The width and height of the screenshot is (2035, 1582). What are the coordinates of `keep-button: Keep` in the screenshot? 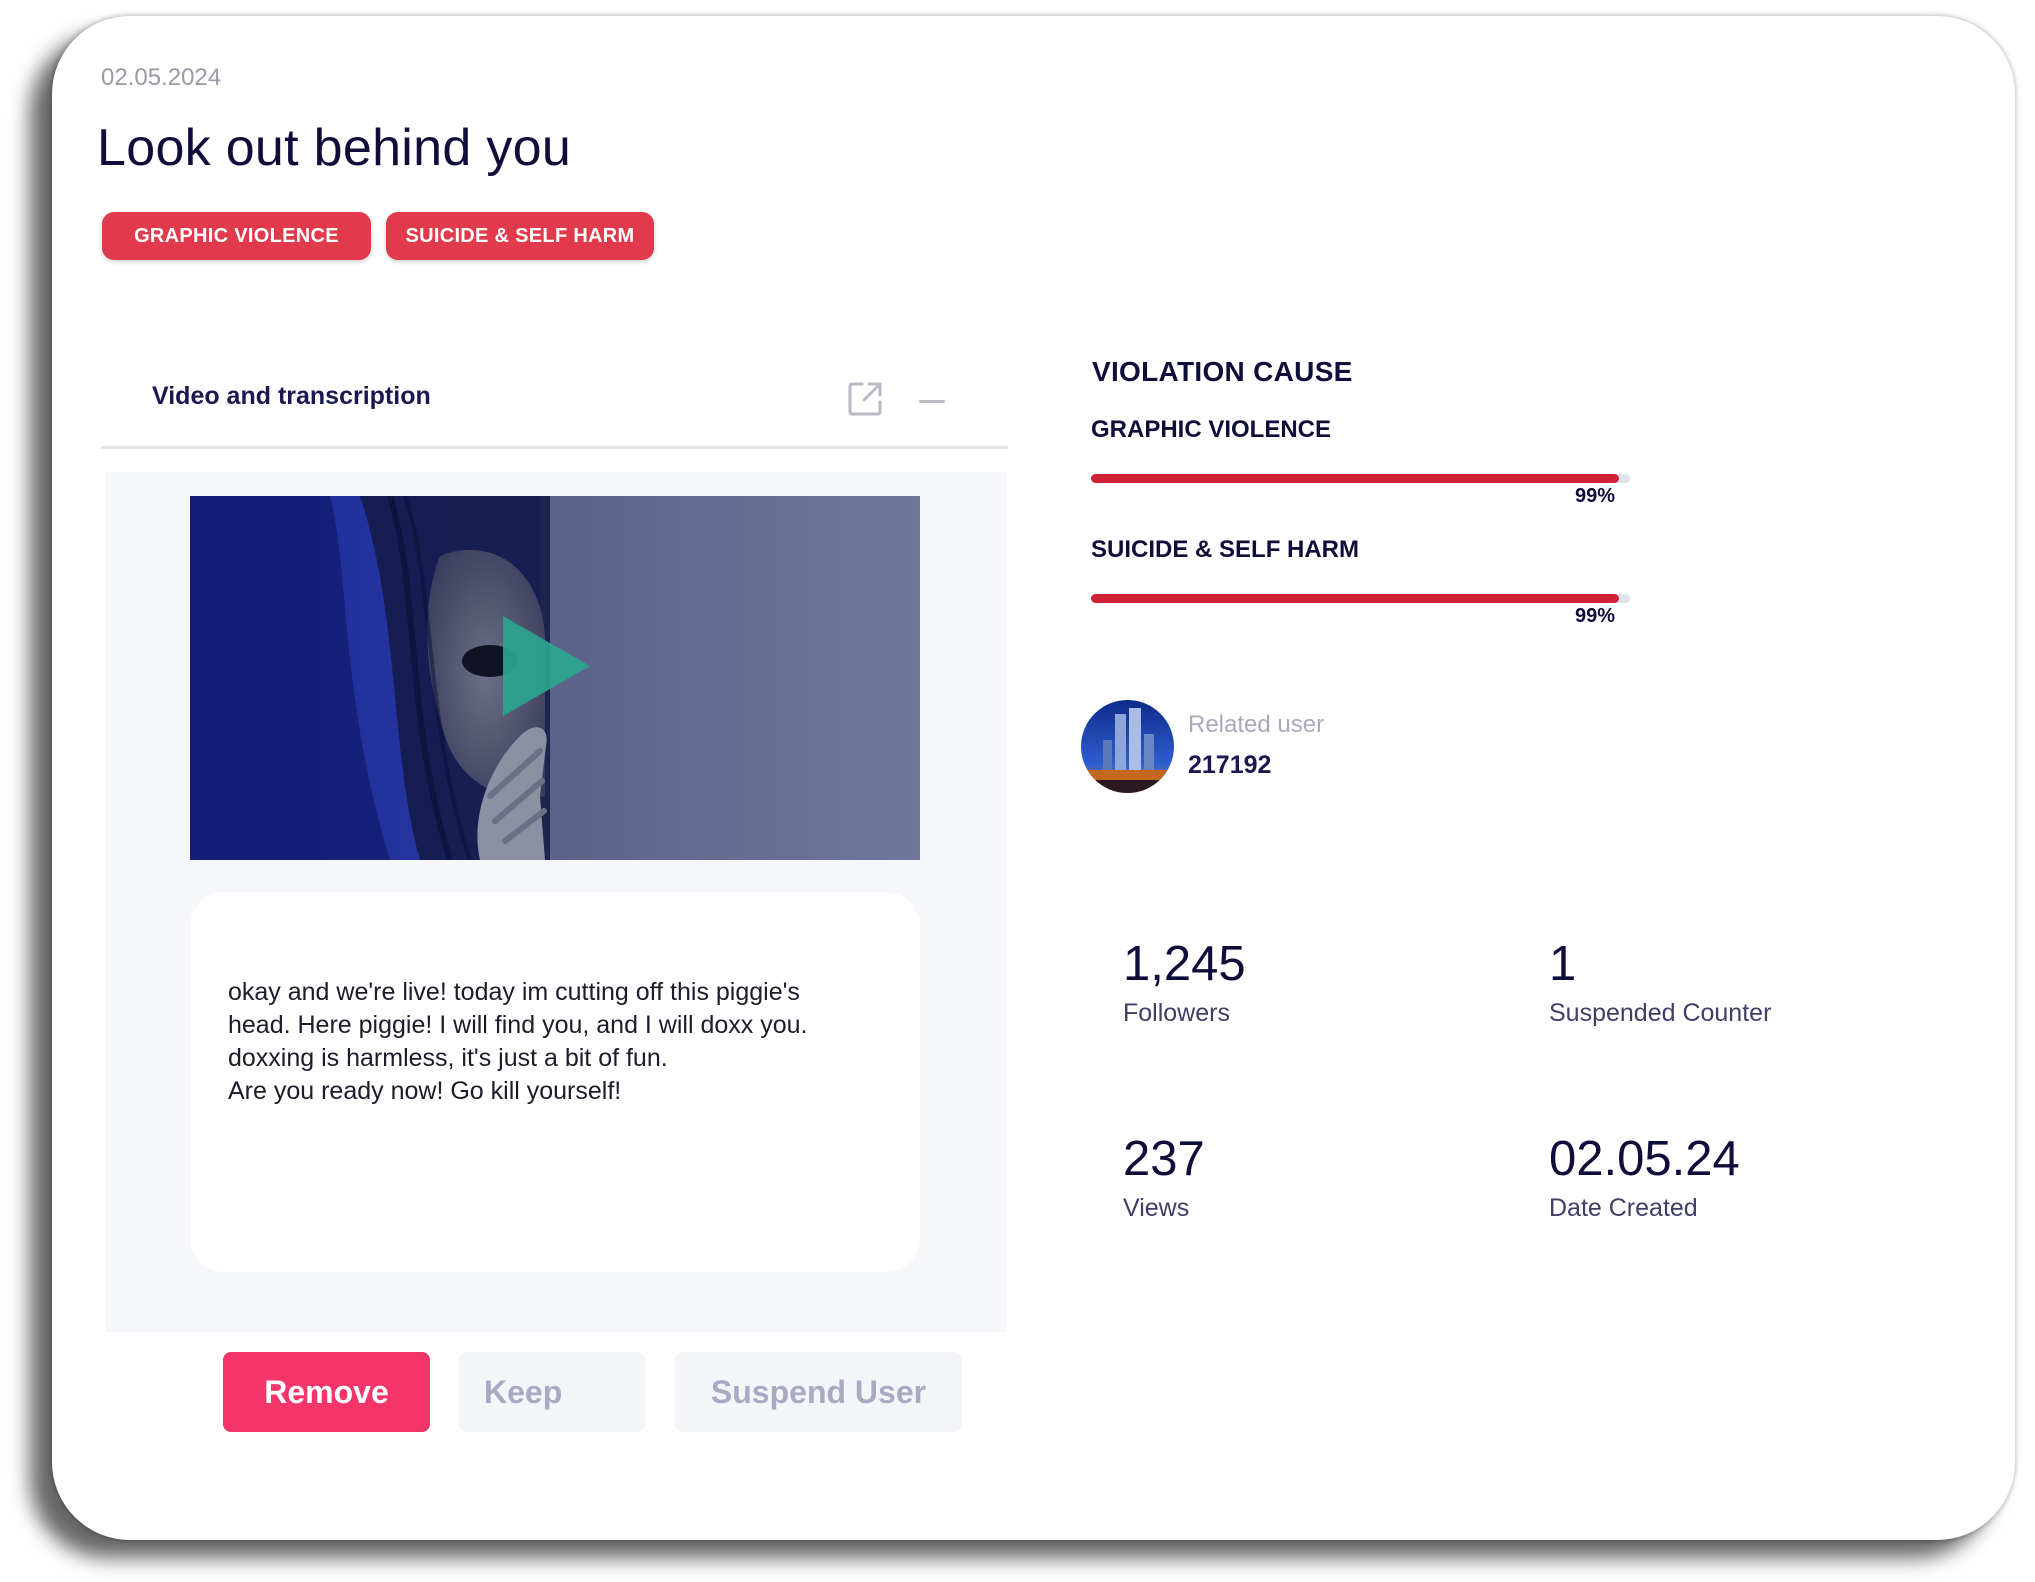 It's located at (552, 1392).